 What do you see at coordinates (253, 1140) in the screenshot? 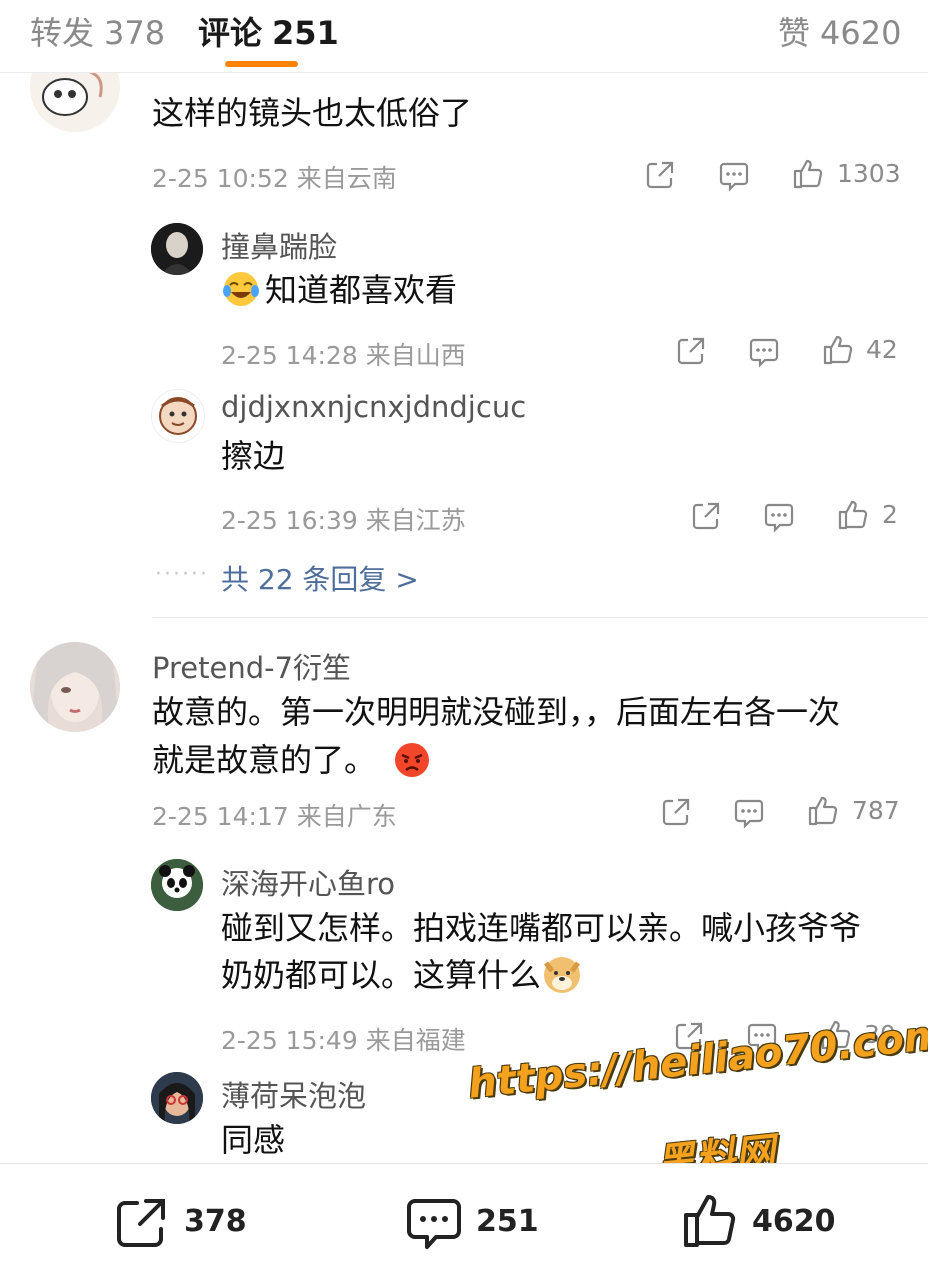
I see `reply-text: 同感` at bounding box center [253, 1140].